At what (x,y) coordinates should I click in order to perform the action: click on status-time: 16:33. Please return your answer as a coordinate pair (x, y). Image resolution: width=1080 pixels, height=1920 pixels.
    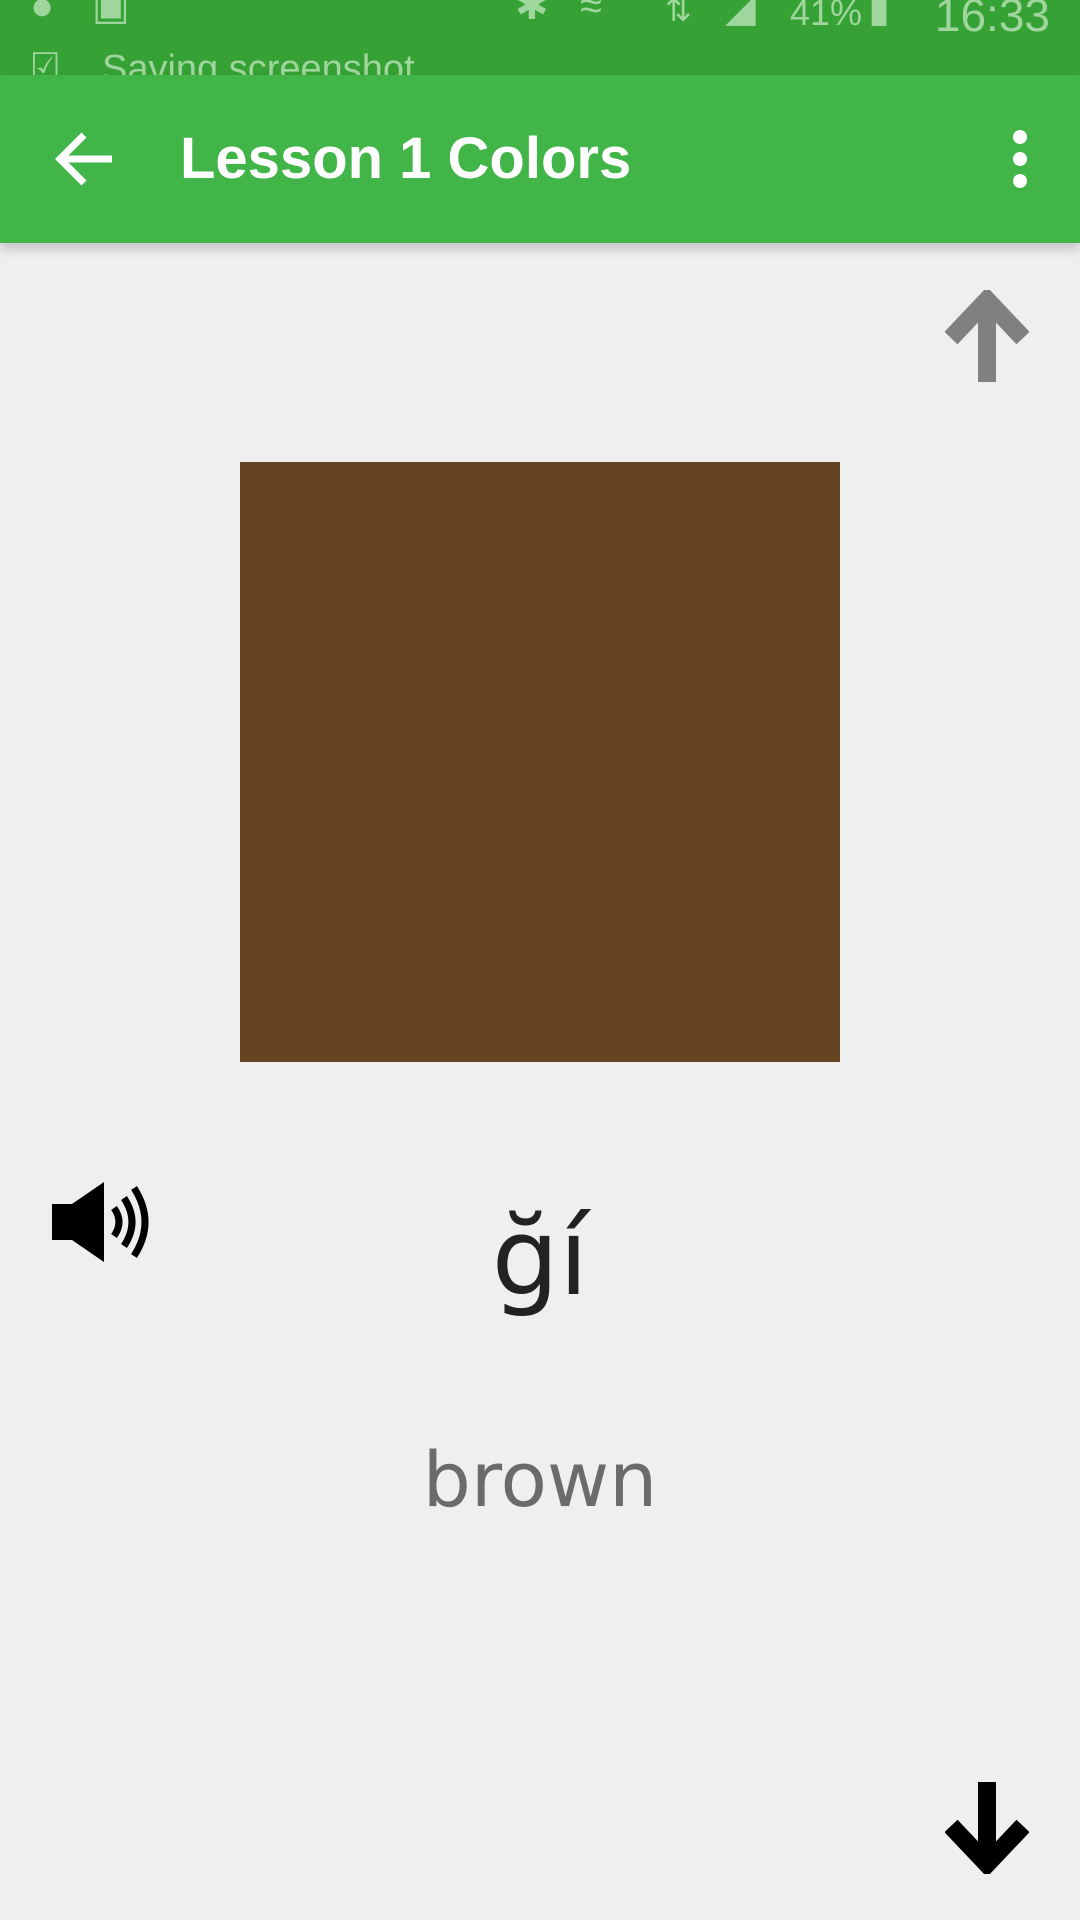
    Looking at the image, I should click on (992, 20).